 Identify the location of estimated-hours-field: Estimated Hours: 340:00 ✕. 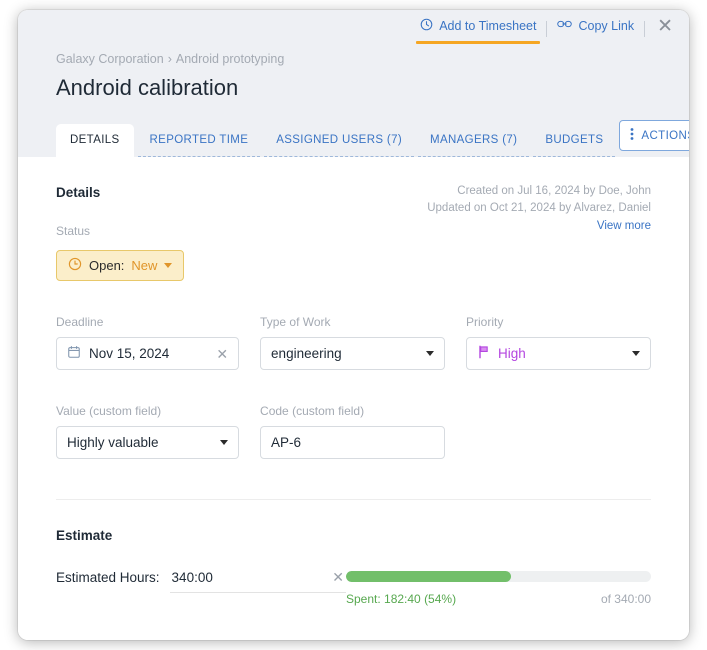
(201, 581).